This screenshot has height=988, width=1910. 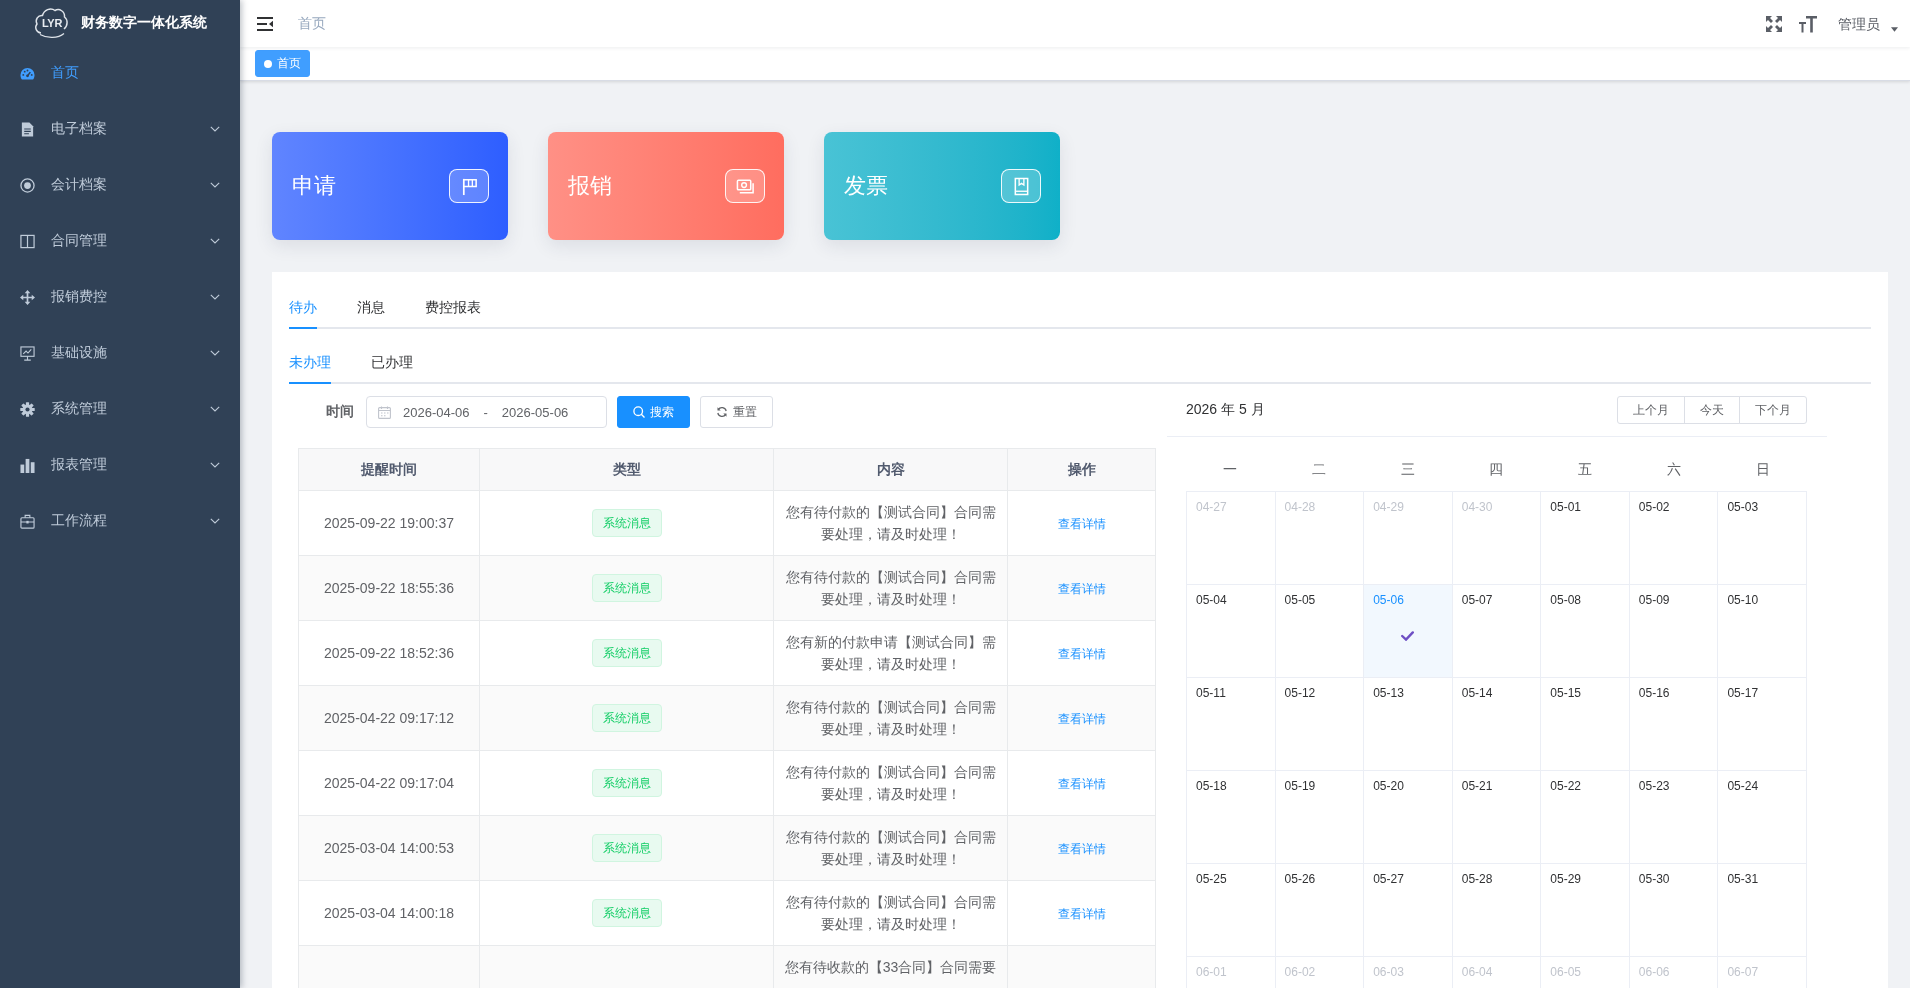 What do you see at coordinates (120, 129) in the screenshot?
I see `sidebar-item: 电子档案` at bounding box center [120, 129].